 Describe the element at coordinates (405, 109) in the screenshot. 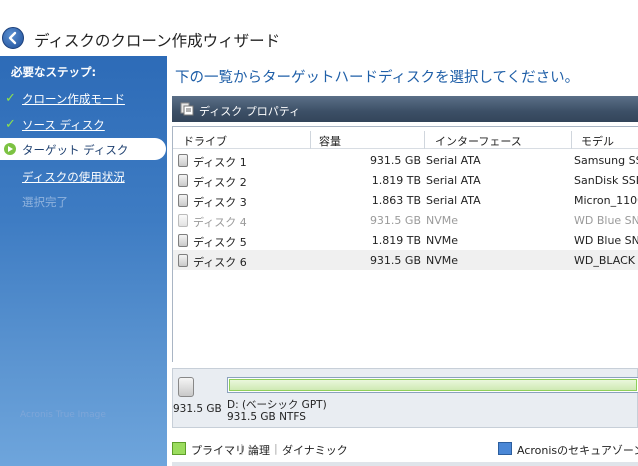

I see `disk-properties-button: ディスク プロパティ` at that location.